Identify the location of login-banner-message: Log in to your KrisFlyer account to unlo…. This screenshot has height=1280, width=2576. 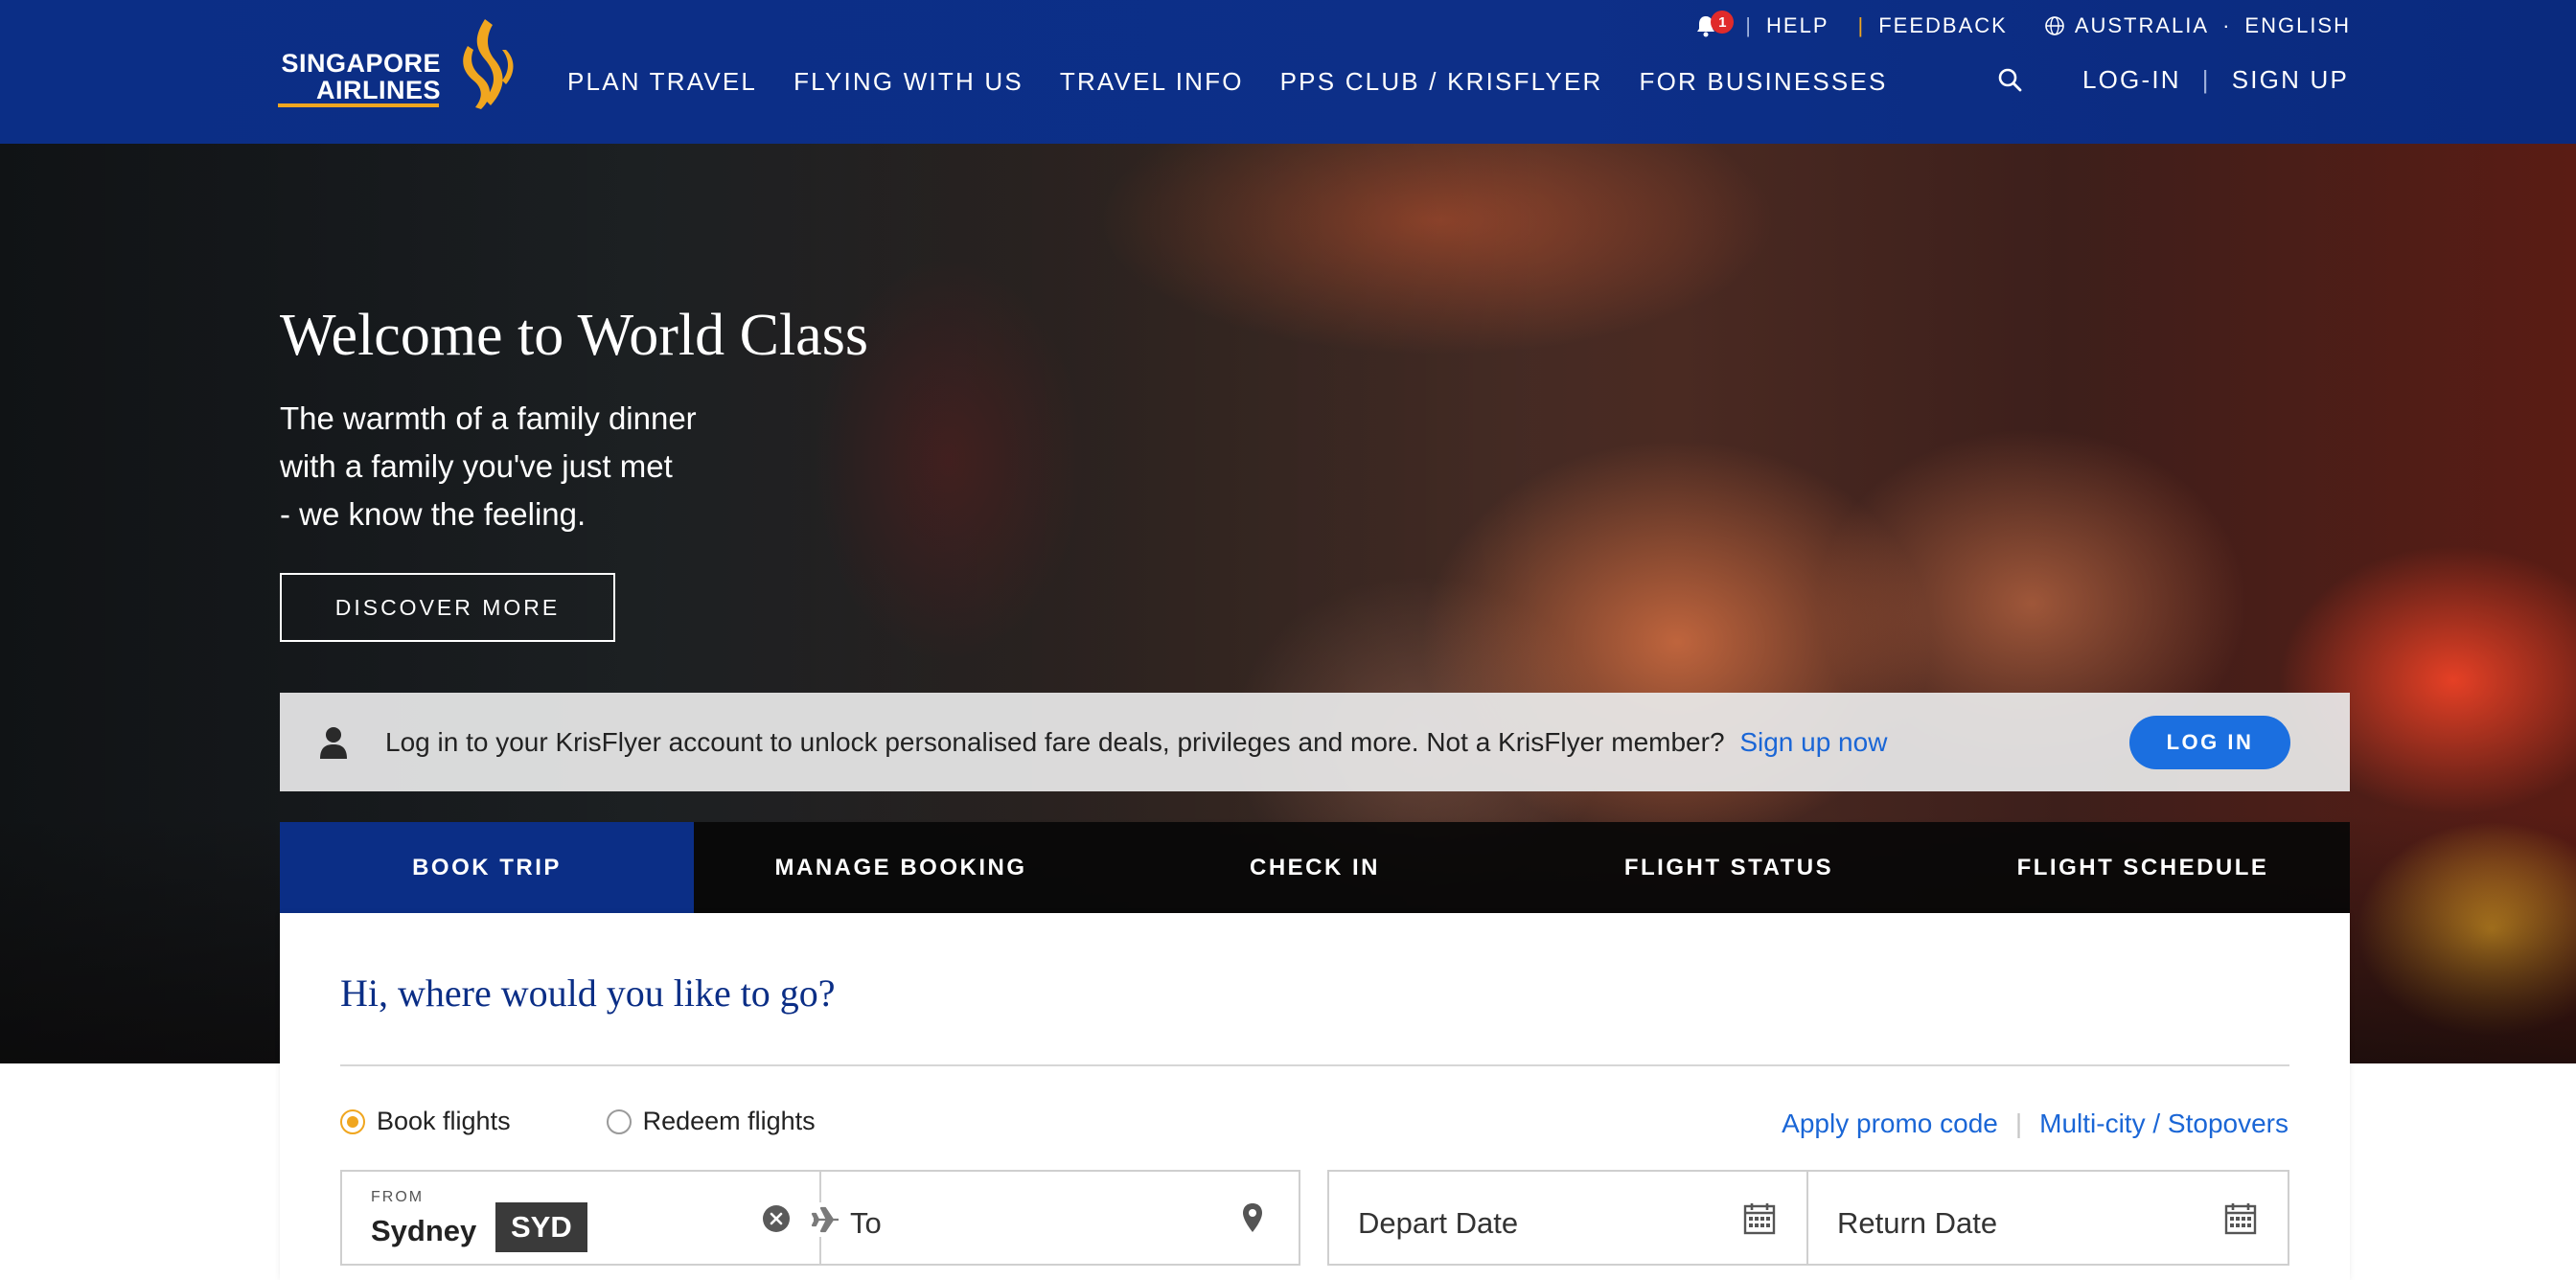
(1055, 741).